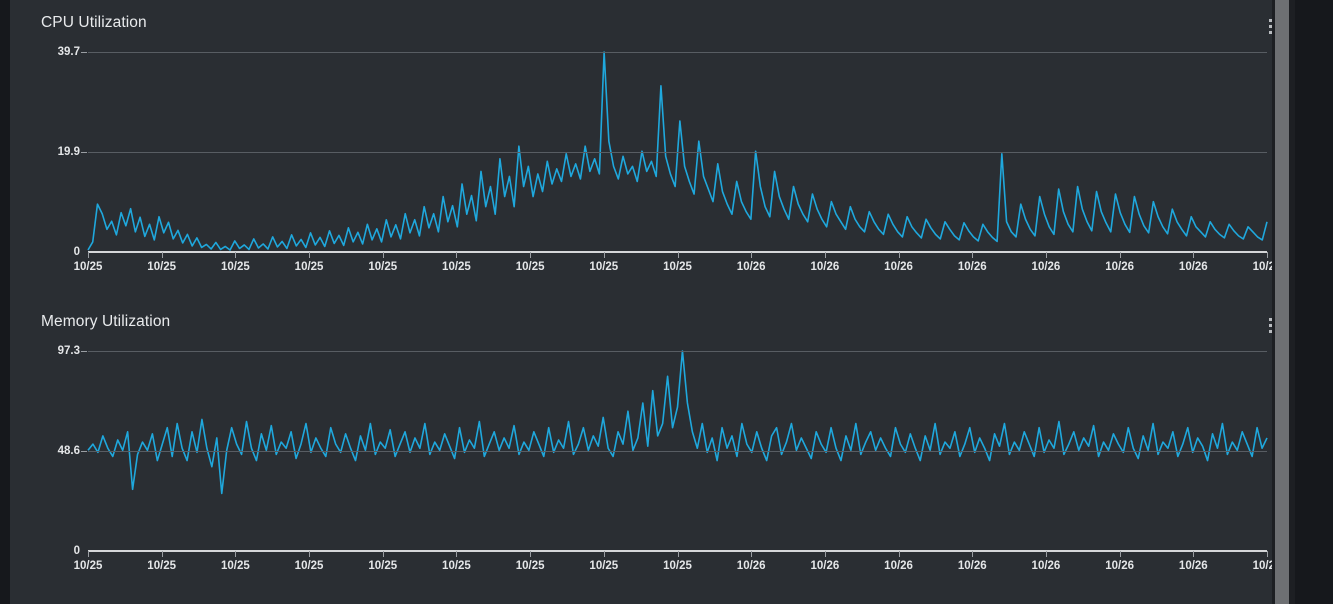  I want to click on memory-ytick-label: 97.3, so click(68, 351).